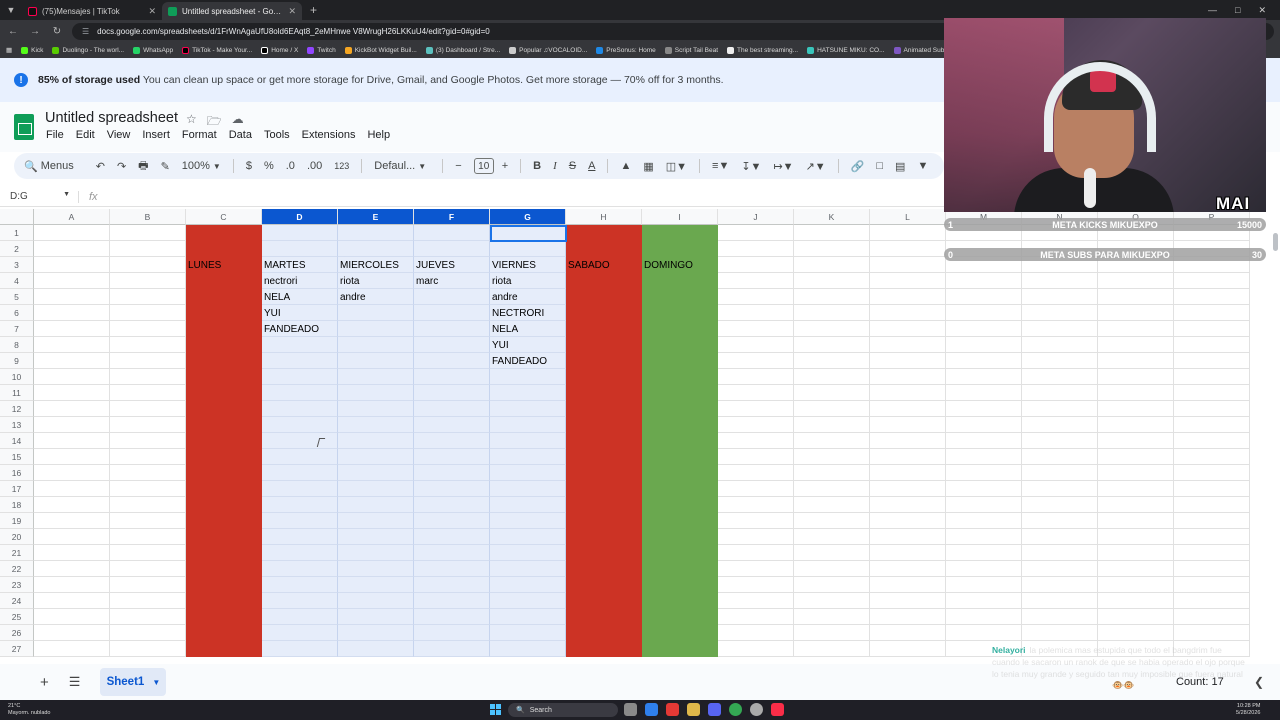 The height and width of the screenshot is (720, 1280). Describe the element at coordinates (756, 633) in the screenshot. I see `cell-j26` at that location.